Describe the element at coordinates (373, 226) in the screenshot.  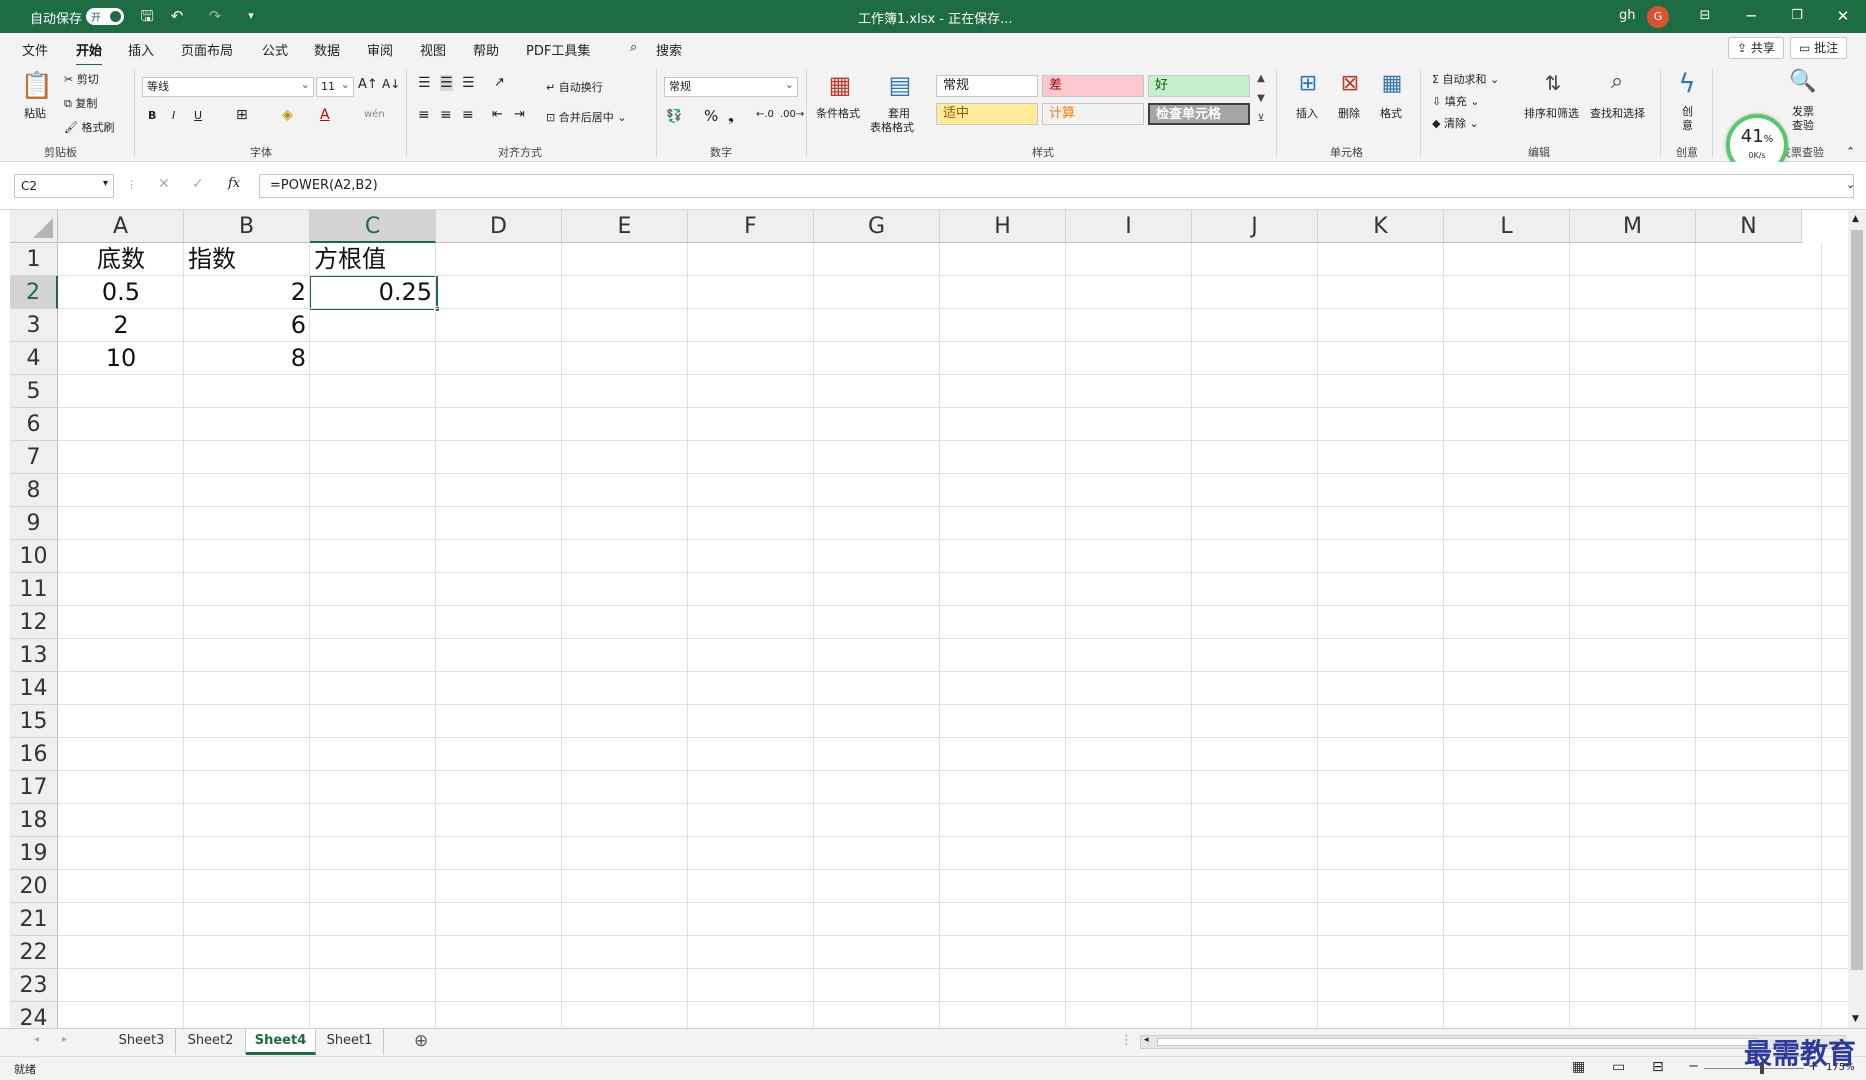
I see `column-header-c: C` at that location.